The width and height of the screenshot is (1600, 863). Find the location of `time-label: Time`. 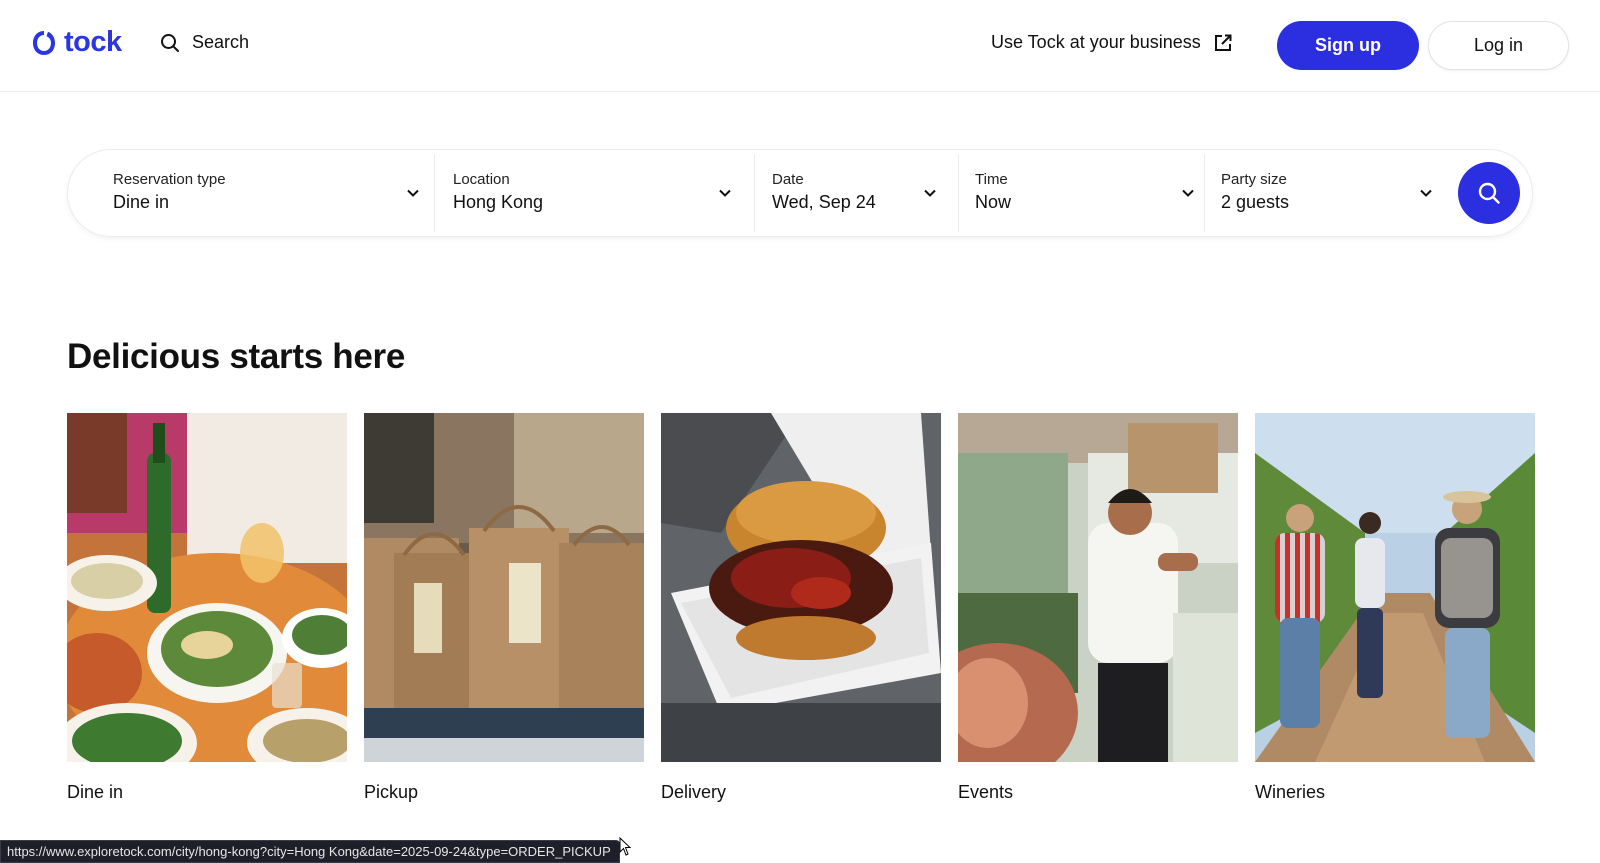

time-label: Time is located at coordinates (991, 179).